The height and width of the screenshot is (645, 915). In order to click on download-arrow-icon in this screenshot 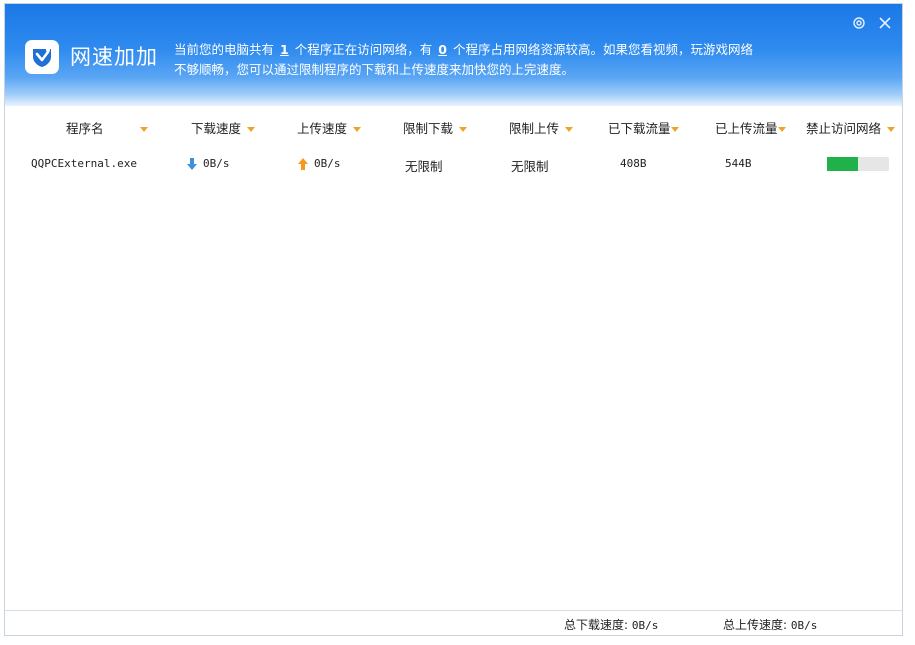, I will do `click(192, 164)`.